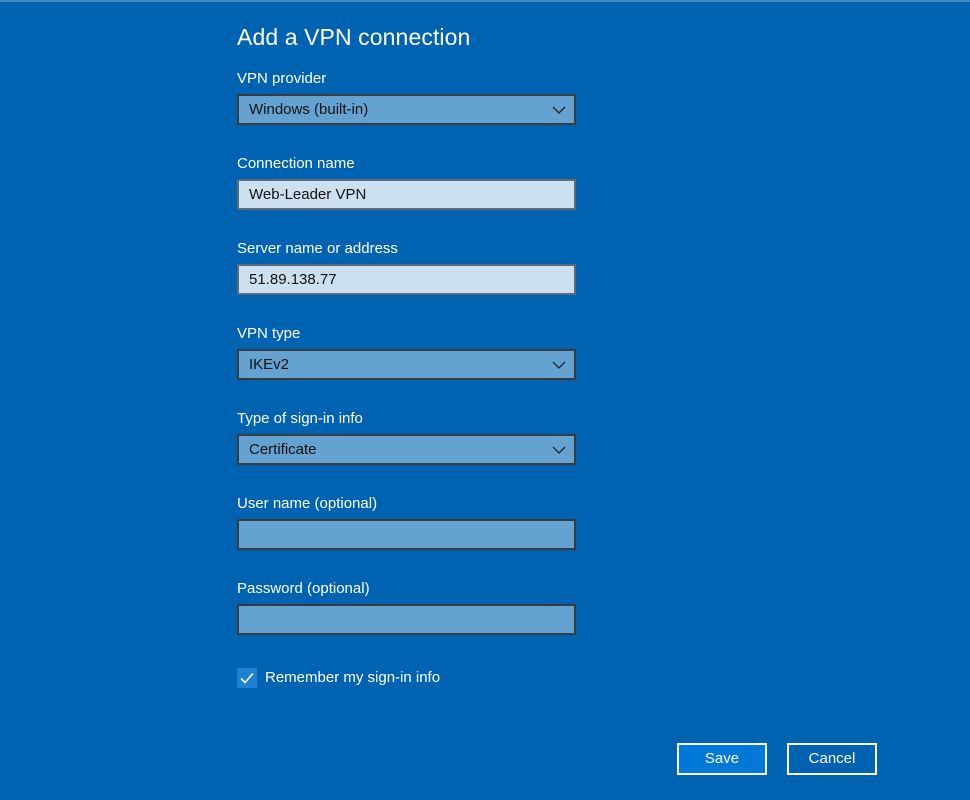  I want to click on save-button: Save, so click(722, 759).